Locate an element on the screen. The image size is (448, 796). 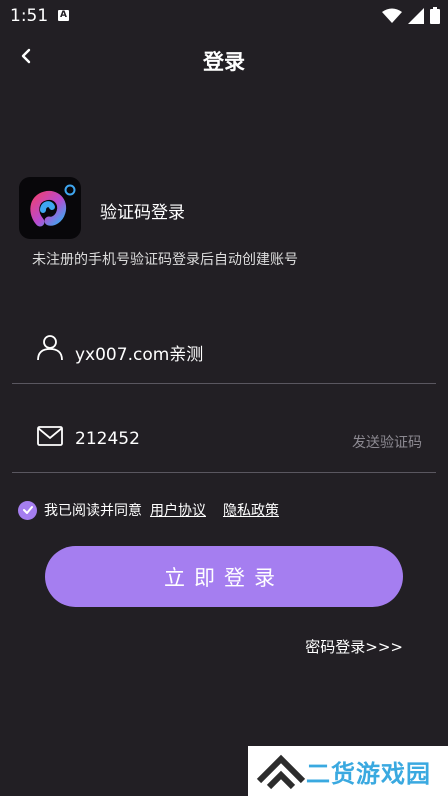
code-field: 212452 发送验证码 is located at coordinates (224, 447).